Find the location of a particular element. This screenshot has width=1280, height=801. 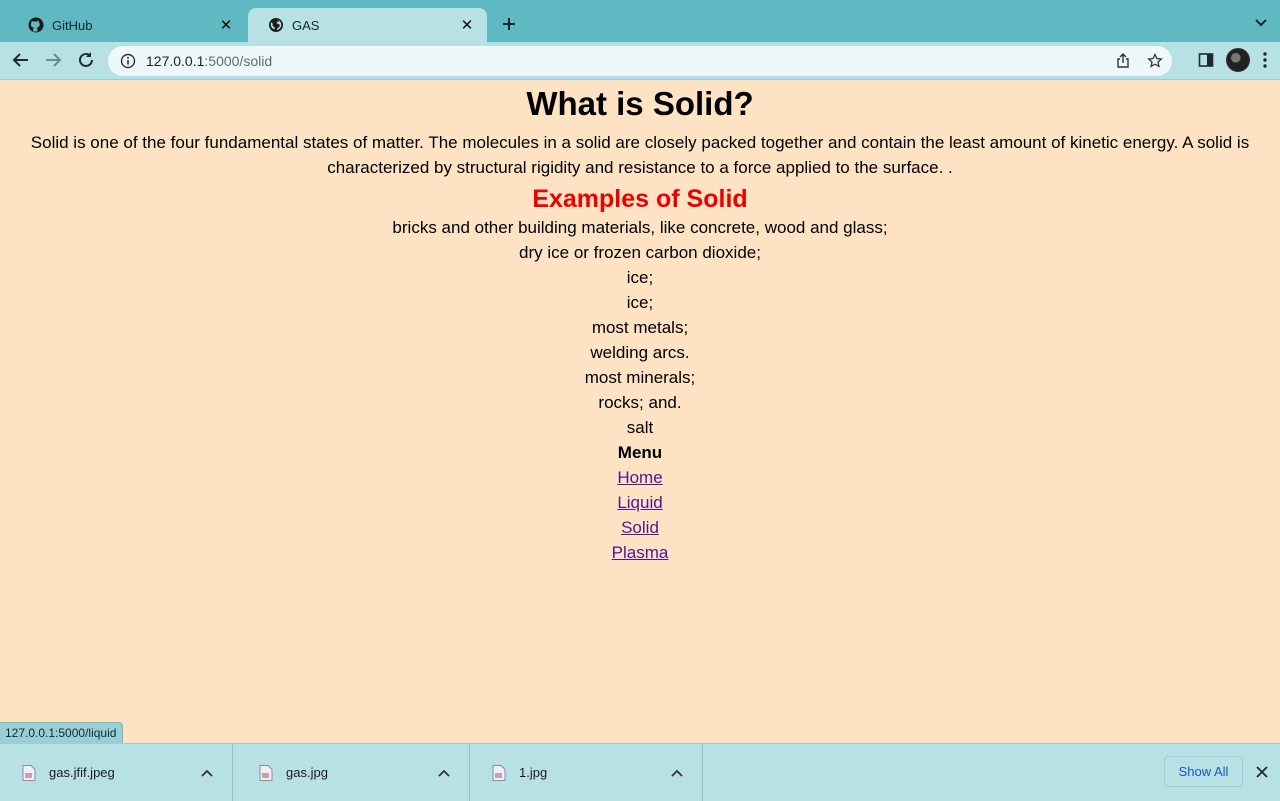

tab-label: GitHub is located at coordinates (72, 25).